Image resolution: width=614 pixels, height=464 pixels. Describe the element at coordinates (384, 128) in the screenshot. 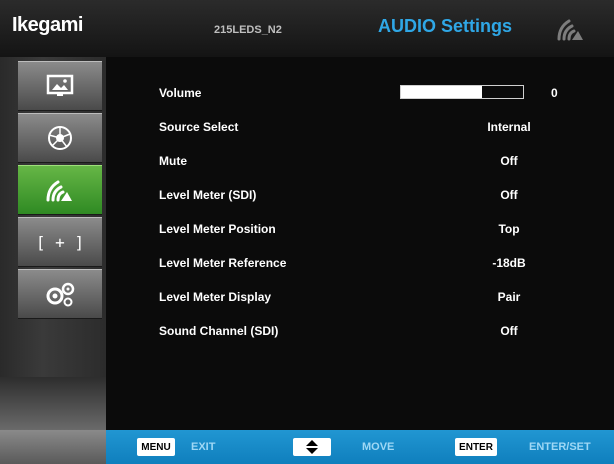

I see `setting-row: Source Select Internal` at that location.